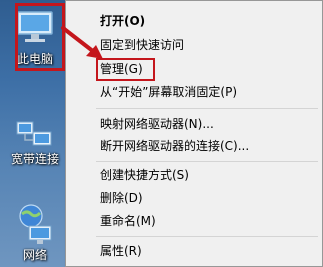 Image resolution: width=323 pixels, height=267 pixels. What do you see at coordinates (208, 92) in the screenshot?
I see `menu-item-unpin-start: 从“开始”屏幕取消固定(P)` at bounding box center [208, 92].